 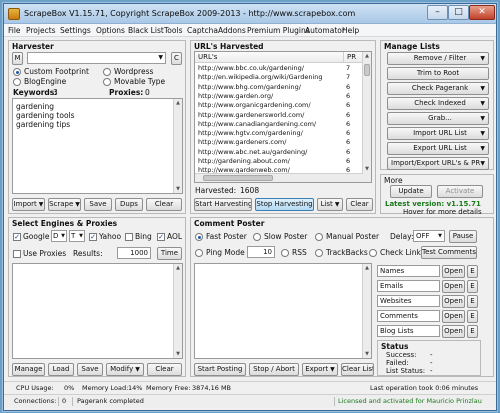 What do you see at coordinates (77, 236) in the screenshot?
I see `google-time-select: T ▼` at bounding box center [77, 236].